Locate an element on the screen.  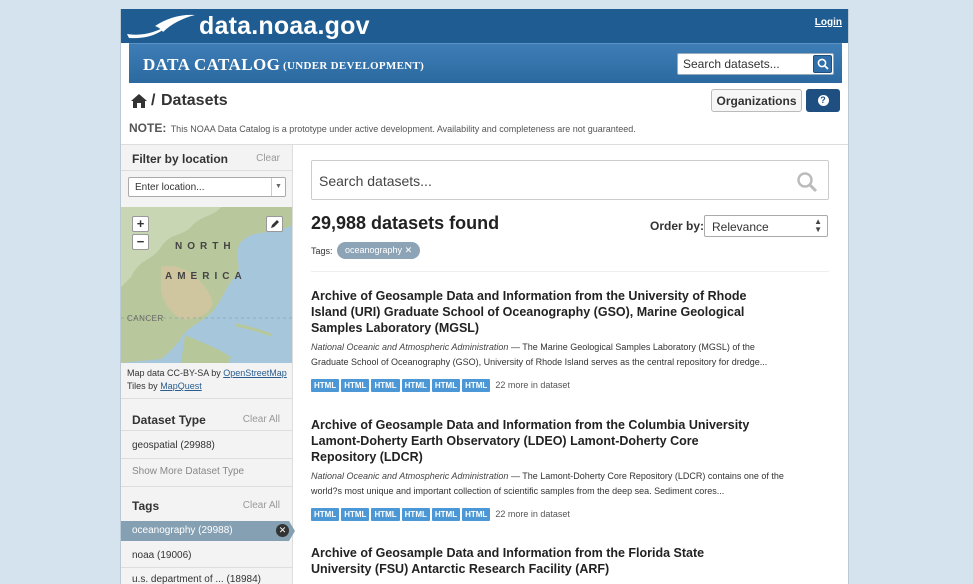
map-label-america: AMERICA is located at coordinates (206, 276).